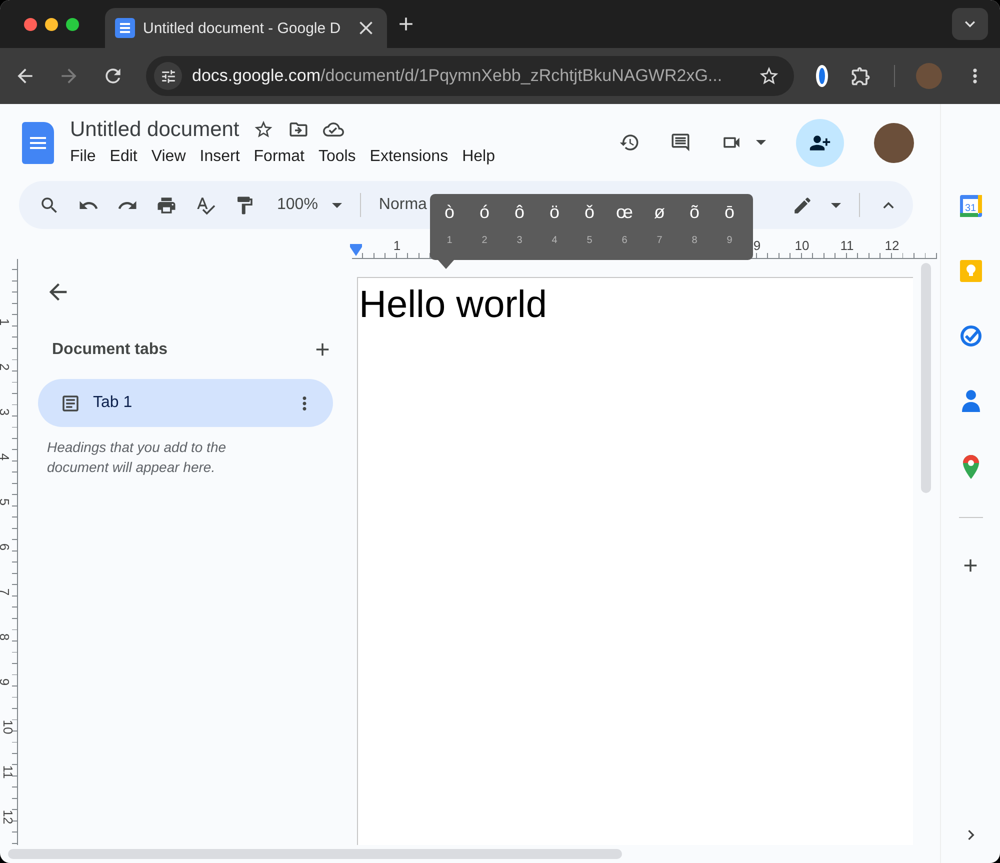 The width and height of the screenshot is (1000, 863). I want to click on history-icon, so click(629, 142).